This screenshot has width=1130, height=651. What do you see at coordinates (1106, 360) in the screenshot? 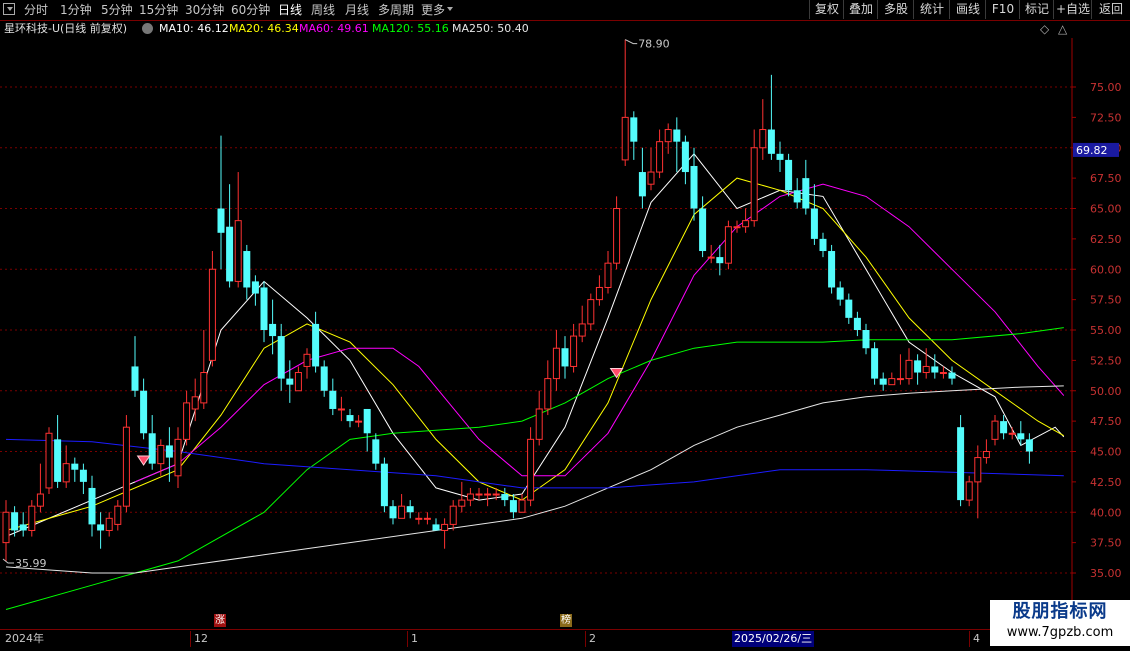
I see `y-tick-label: 52.50` at bounding box center [1106, 360].